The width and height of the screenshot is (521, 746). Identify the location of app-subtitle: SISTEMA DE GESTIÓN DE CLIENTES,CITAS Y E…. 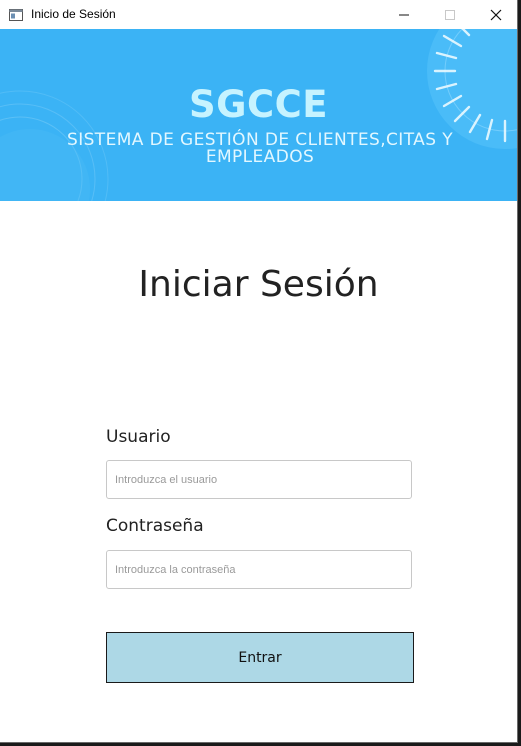
(260, 149).